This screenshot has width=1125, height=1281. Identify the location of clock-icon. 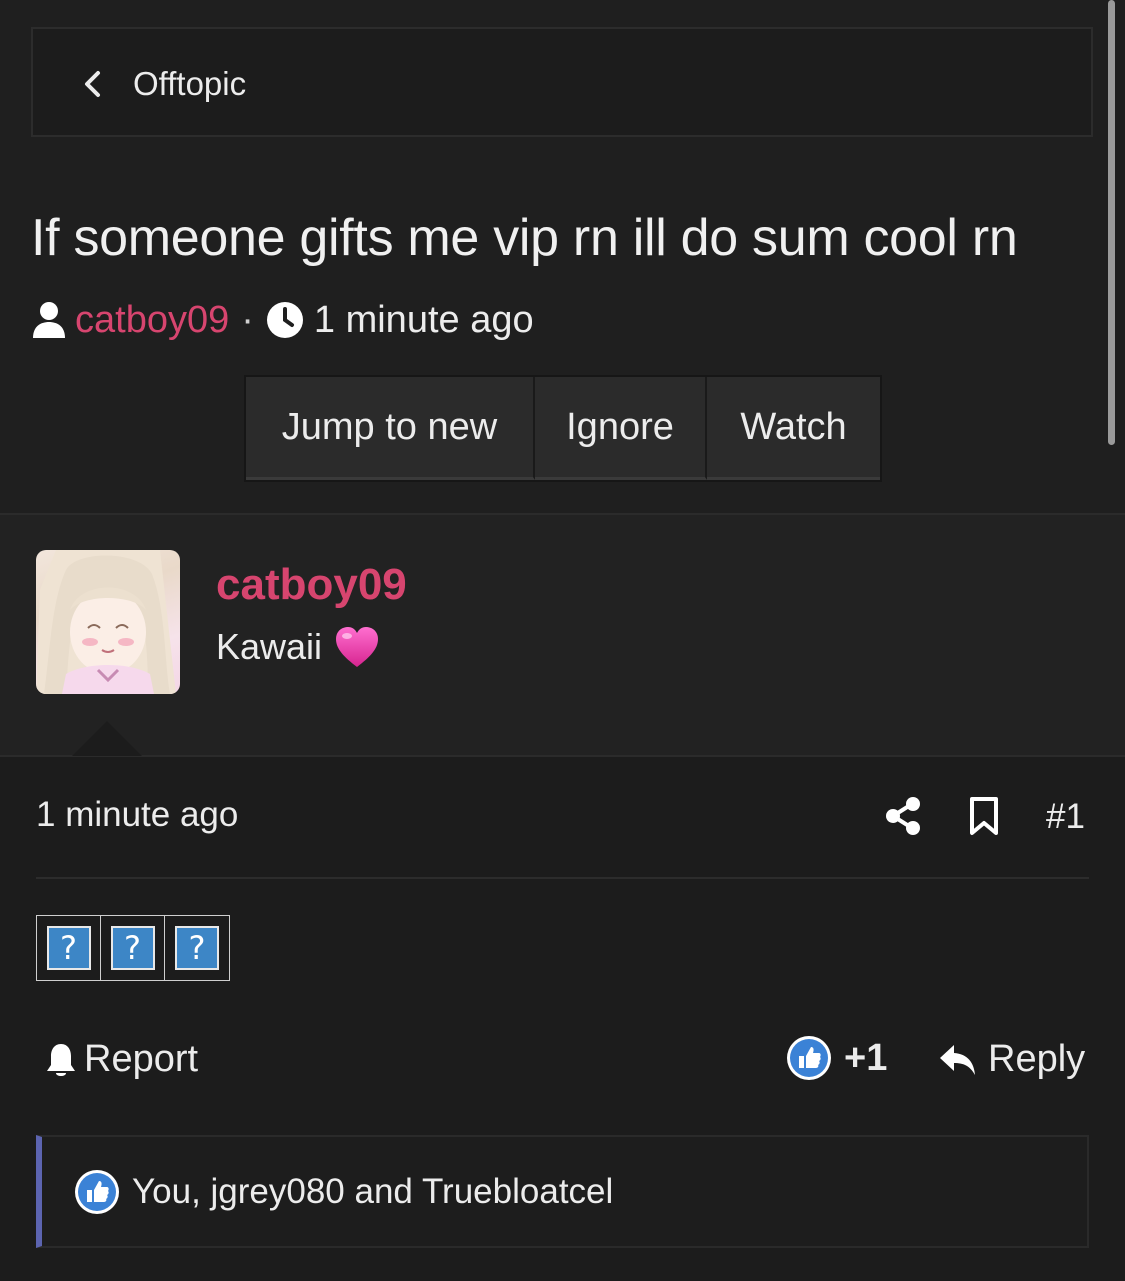
(284, 320).